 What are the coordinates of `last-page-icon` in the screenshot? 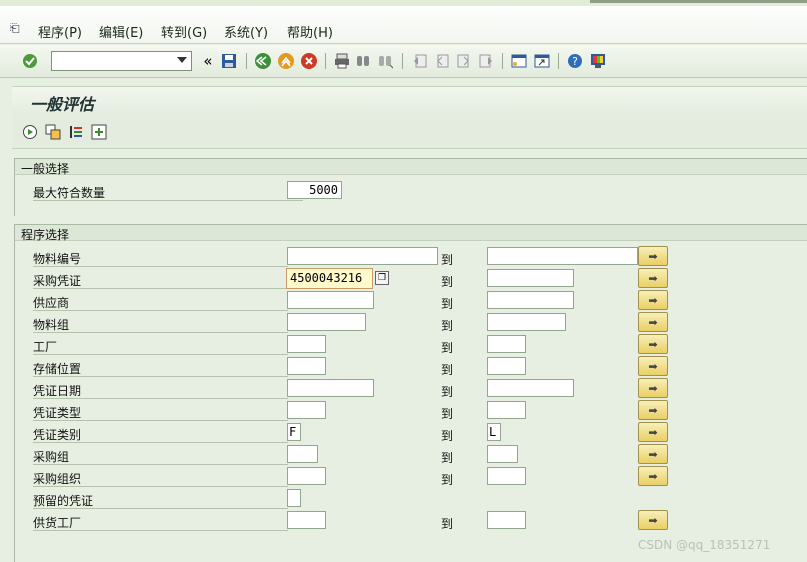 It's located at (486, 61).